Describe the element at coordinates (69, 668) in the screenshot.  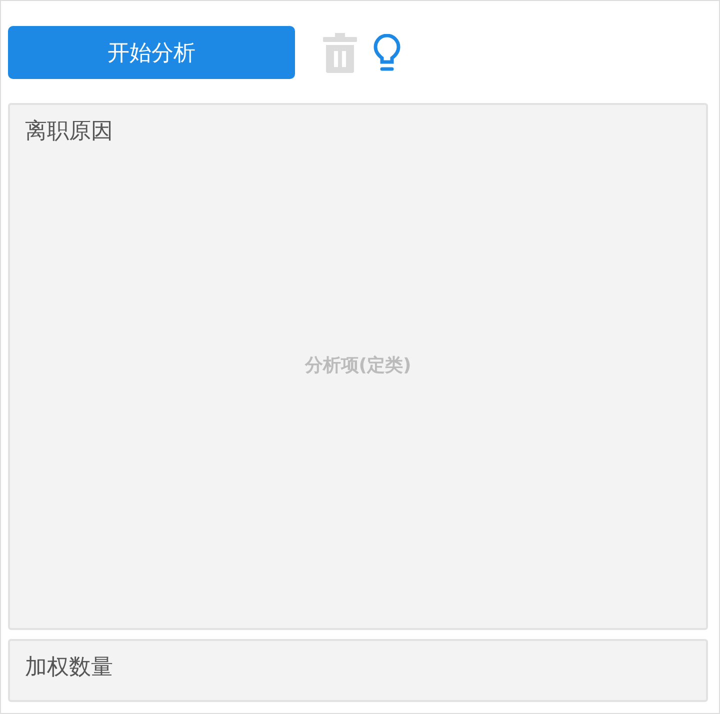
I see `zone-title: 加权数量` at that location.